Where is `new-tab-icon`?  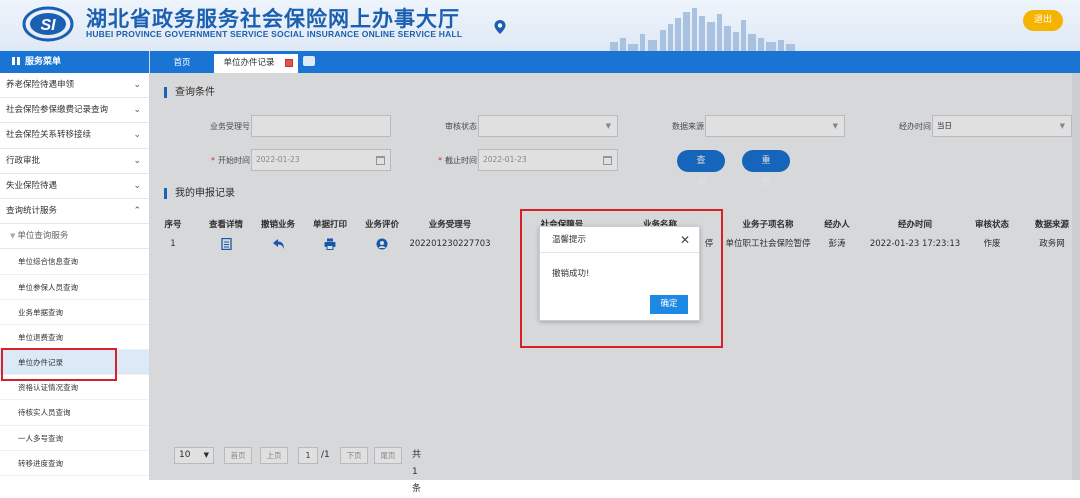
new-tab-icon is located at coordinates (309, 61).